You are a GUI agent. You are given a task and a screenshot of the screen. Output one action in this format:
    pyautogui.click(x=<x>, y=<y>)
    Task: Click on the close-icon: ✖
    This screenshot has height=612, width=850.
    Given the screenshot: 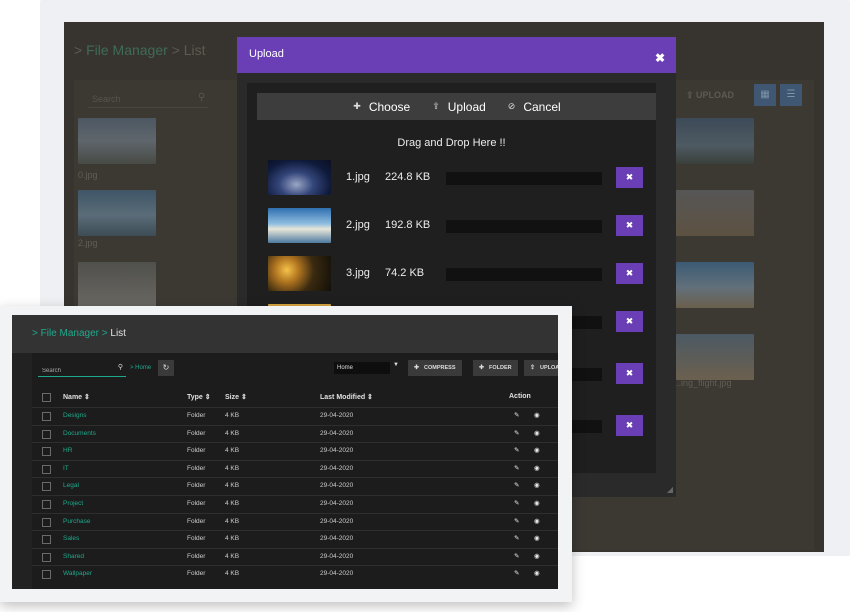 What is the action you would take?
    pyautogui.click(x=660, y=58)
    